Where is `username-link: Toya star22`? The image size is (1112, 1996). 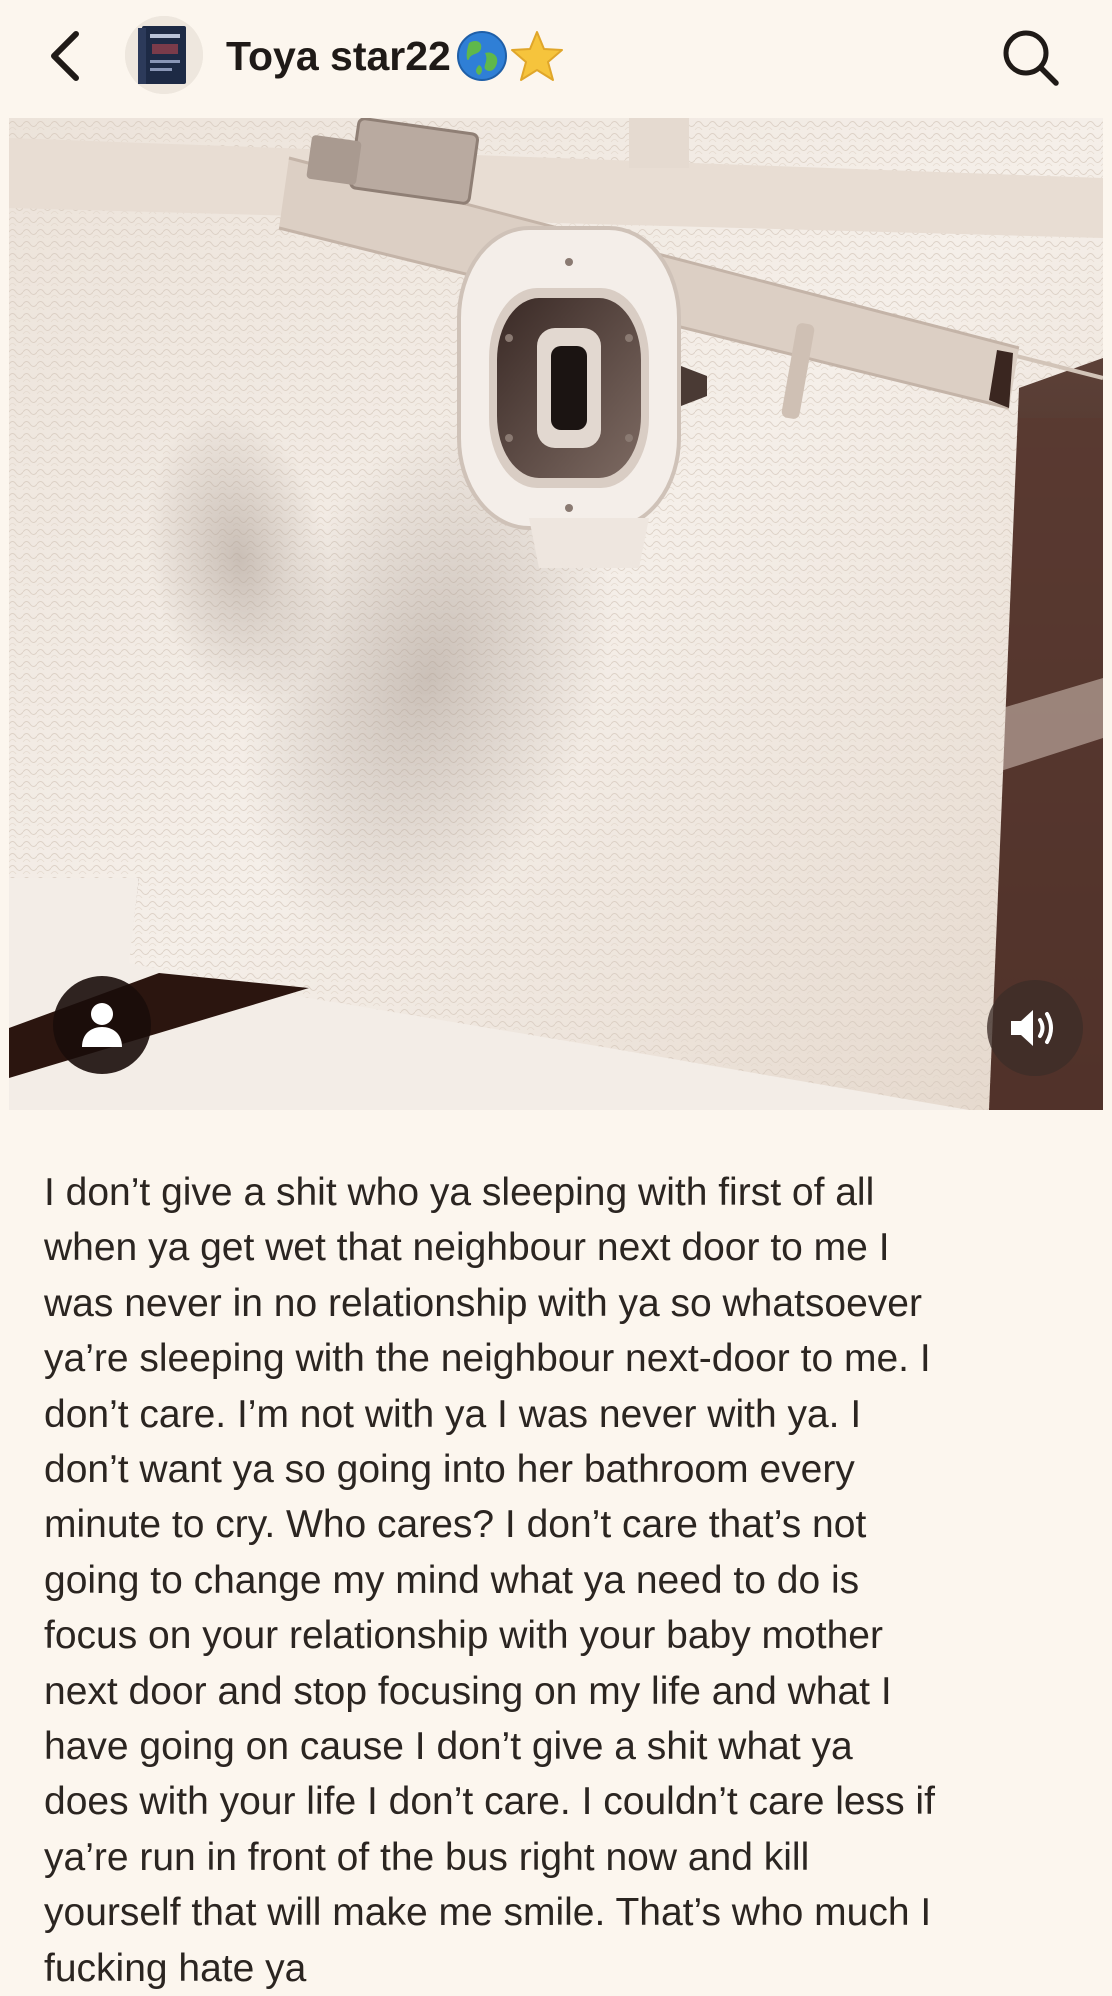 username-link: Toya star22 is located at coordinates (395, 56).